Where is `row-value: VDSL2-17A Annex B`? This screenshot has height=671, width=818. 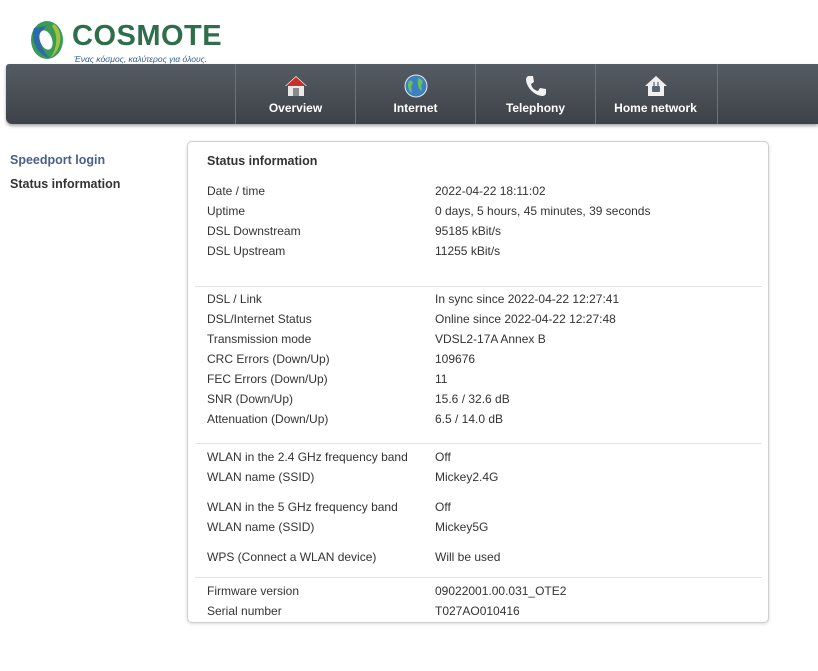
row-value: VDSL2-17A Annex B is located at coordinates (490, 339).